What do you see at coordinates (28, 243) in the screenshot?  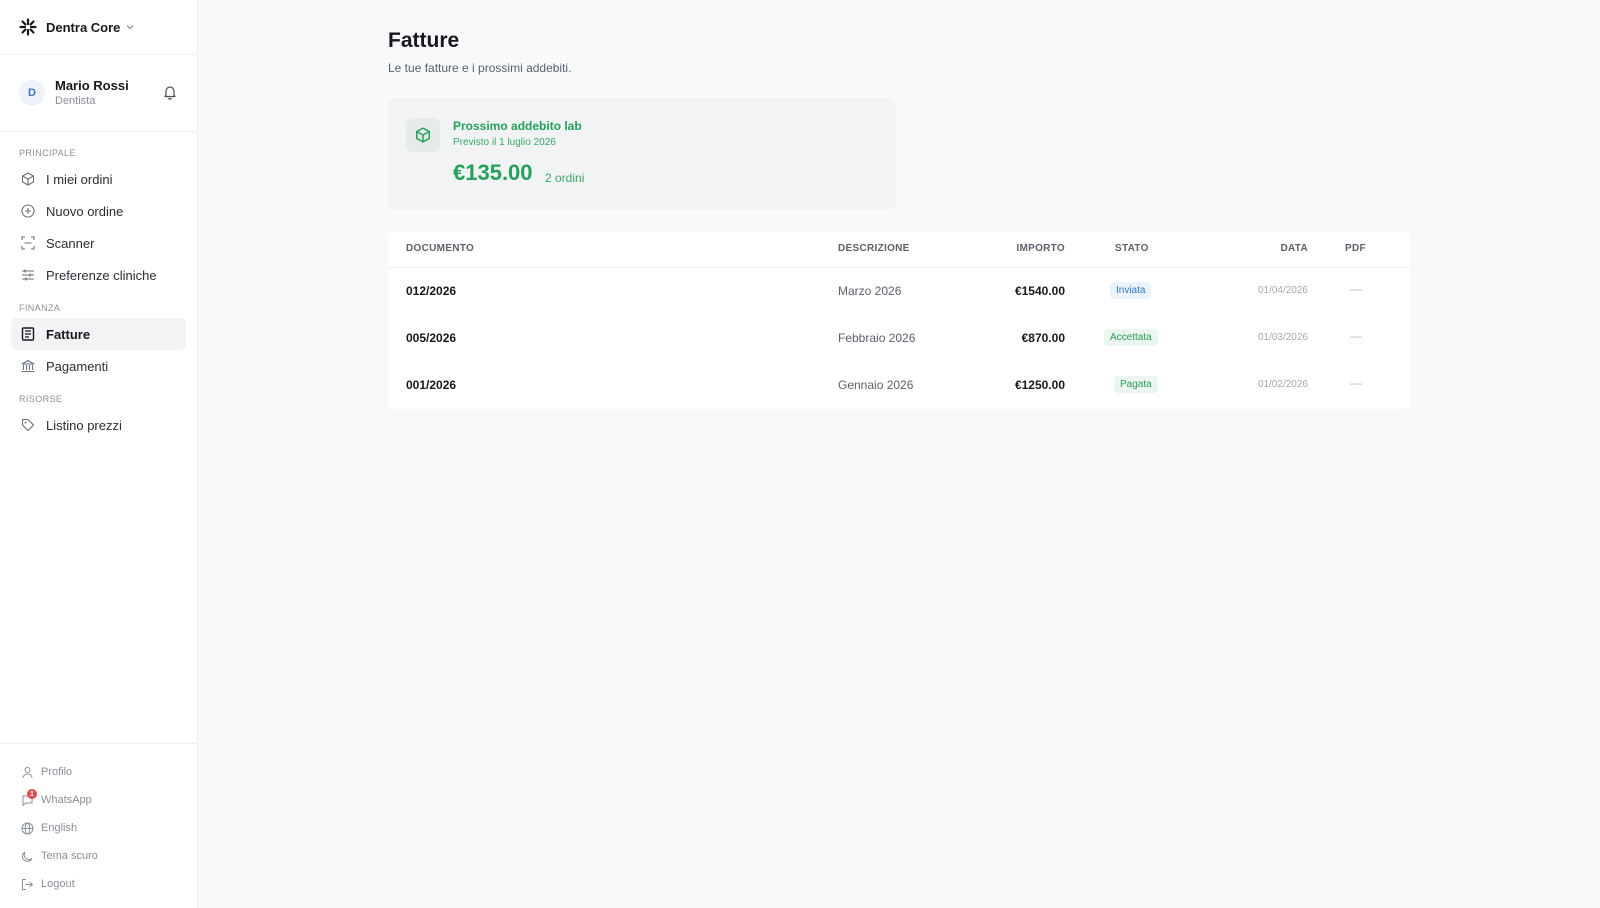 I see `scan-icon` at bounding box center [28, 243].